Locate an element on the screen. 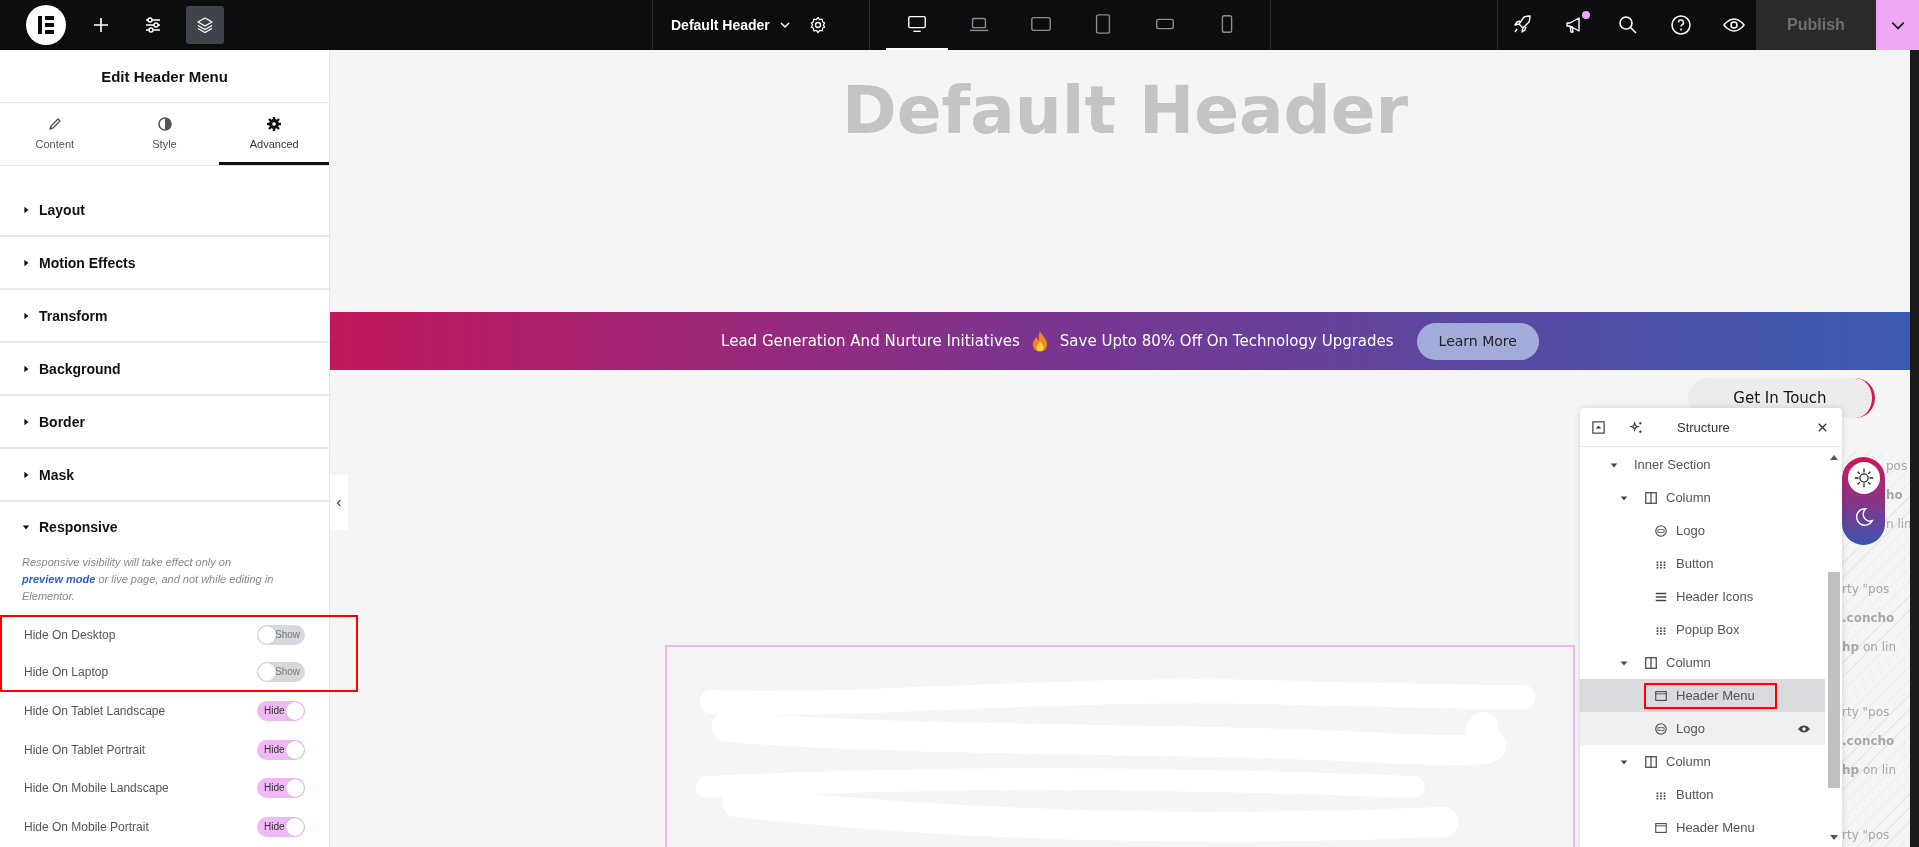 This screenshot has height=847, width=1919. toggle-label: Hide On Tablet Portrait is located at coordinates (85, 749).